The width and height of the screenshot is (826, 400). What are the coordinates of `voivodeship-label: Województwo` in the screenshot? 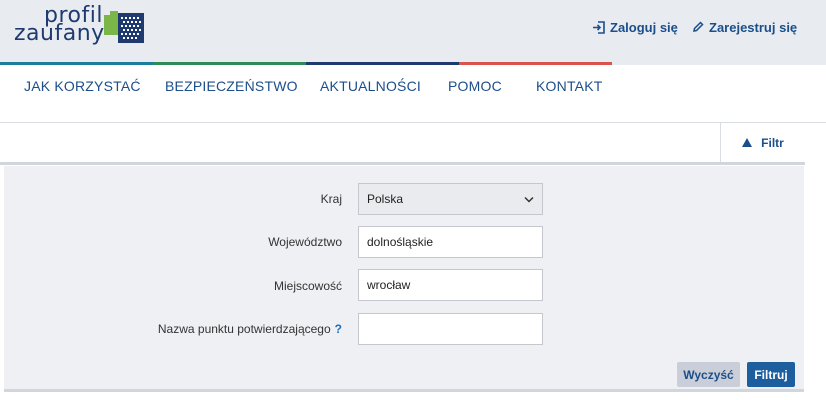 It's located at (305, 242).